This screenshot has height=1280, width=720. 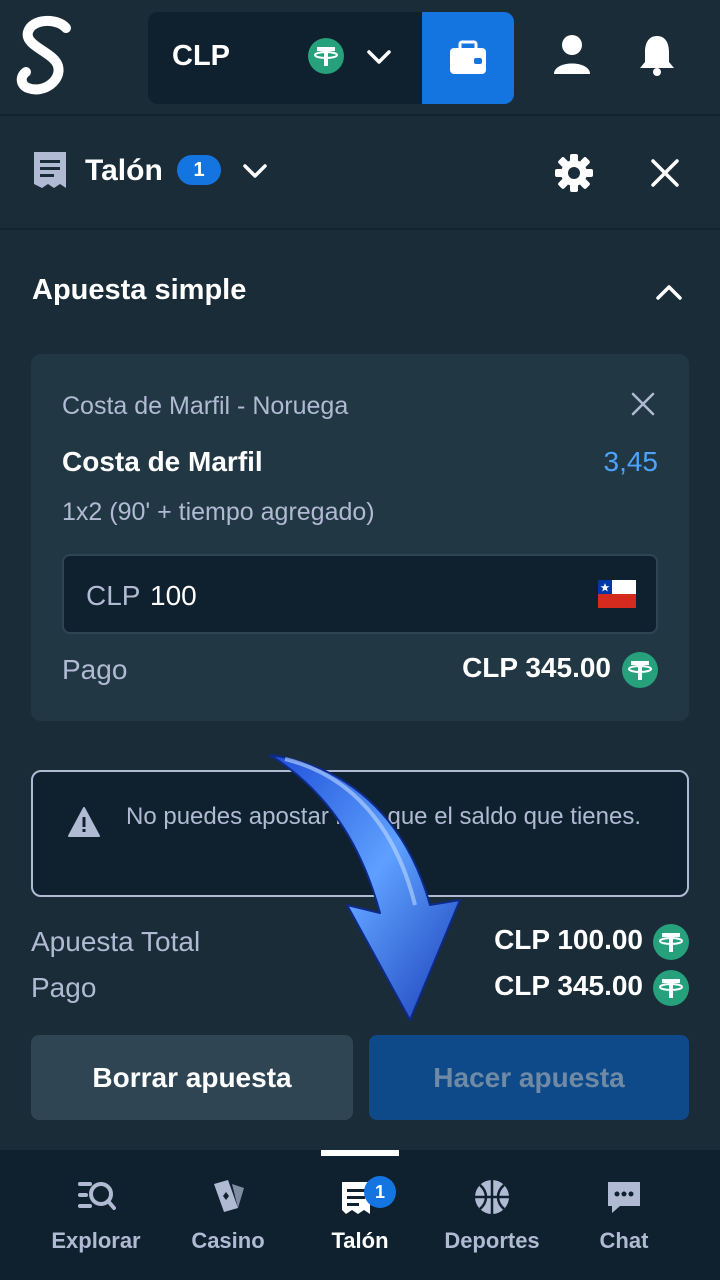 I want to click on nav-item-talon: 1 Talón, so click(x=360, y=1215).